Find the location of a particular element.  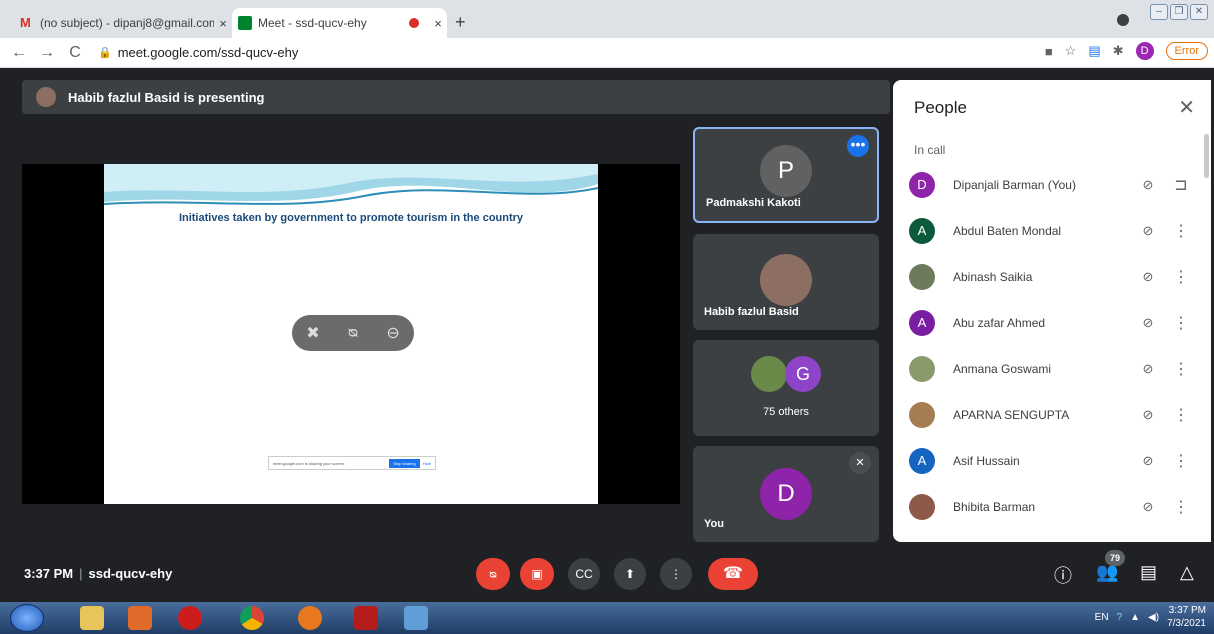

close-icon: ✕ is located at coordinates (1186, 107).